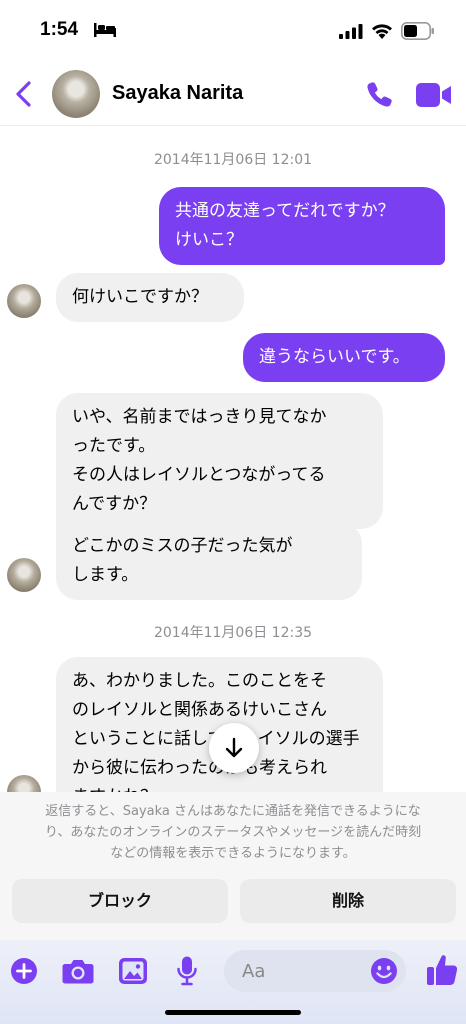 This screenshot has width=466, height=1024. Describe the element at coordinates (434, 95) in the screenshot. I see `video-icon` at that location.